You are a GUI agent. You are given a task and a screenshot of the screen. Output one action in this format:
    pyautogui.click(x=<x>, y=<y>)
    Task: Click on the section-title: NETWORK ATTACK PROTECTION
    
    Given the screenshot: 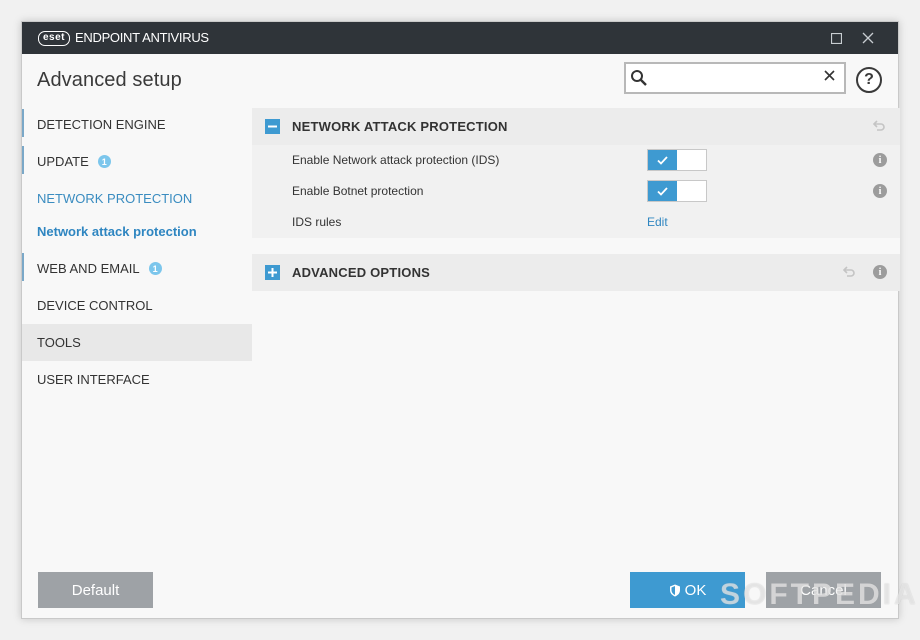 What is the action you would take?
    pyautogui.click(x=400, y=126)
    